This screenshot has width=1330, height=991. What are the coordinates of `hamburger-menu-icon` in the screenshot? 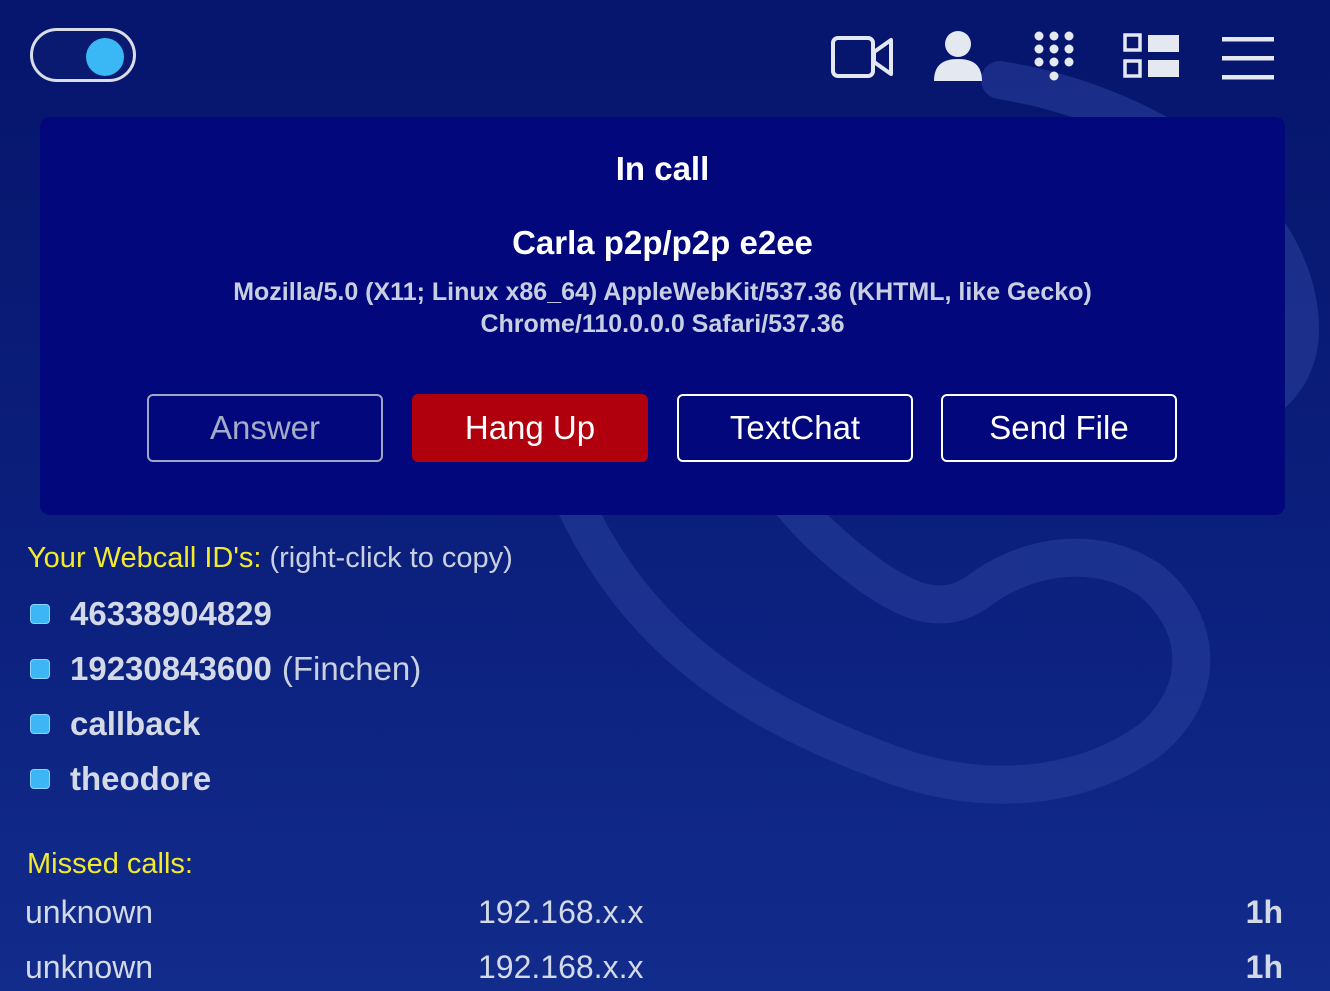 It's located at (1247, 57).